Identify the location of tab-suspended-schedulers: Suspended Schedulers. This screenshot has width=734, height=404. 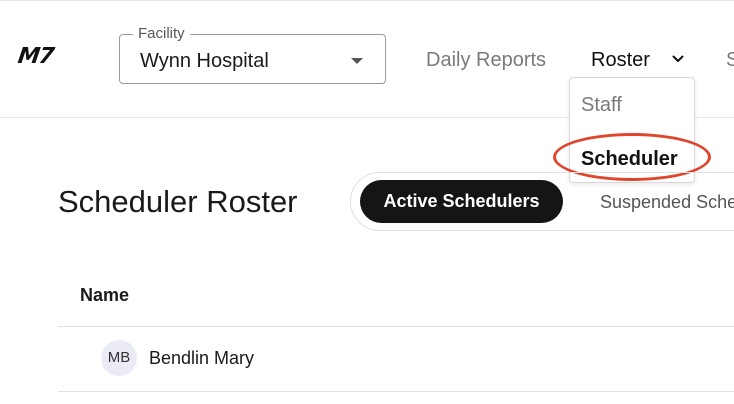
(667, 202).